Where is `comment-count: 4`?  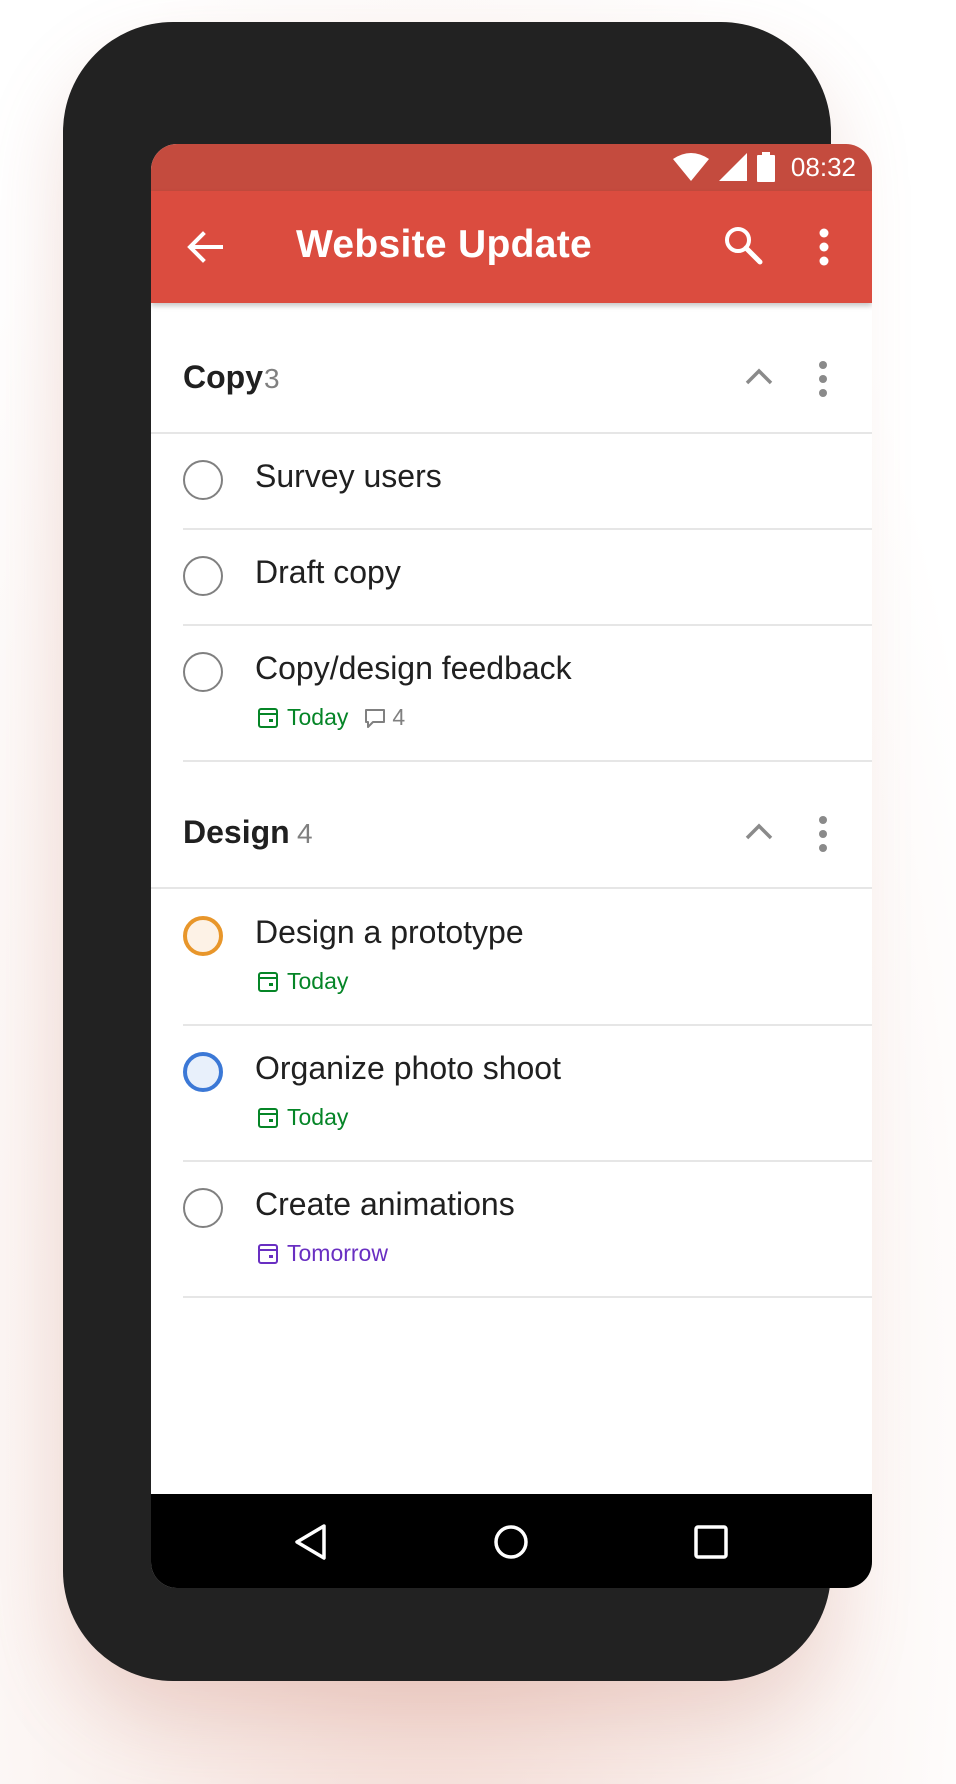
comment-count: 4 is located at coordinates (384, 717).